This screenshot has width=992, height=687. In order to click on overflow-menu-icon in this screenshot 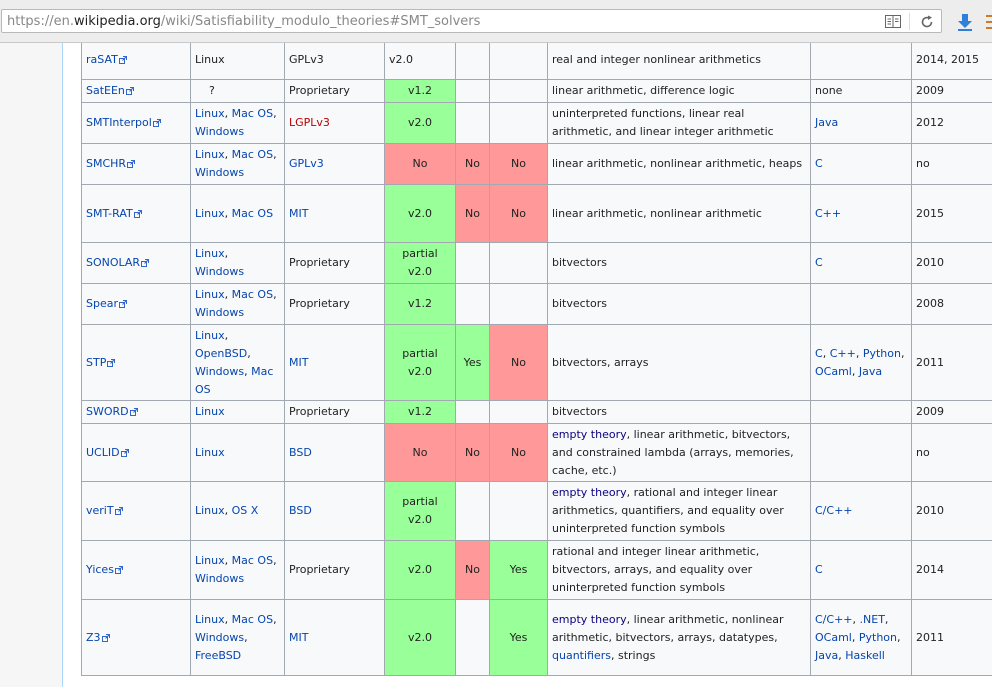, I will do `click(988, 22)`.